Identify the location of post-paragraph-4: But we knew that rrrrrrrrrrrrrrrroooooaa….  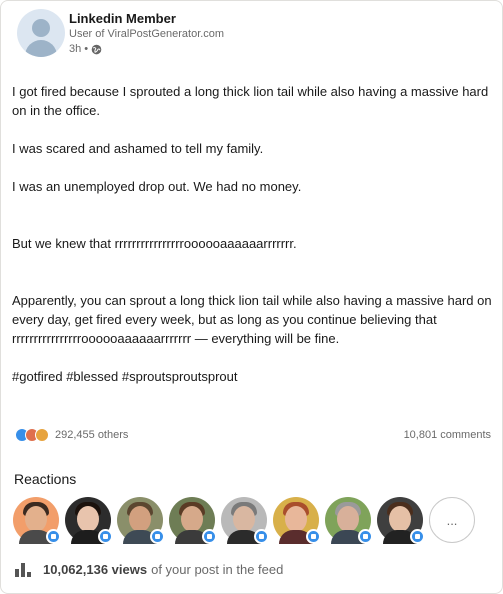
(154, 243).